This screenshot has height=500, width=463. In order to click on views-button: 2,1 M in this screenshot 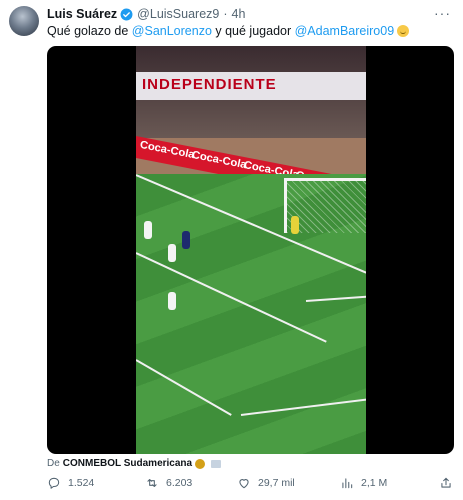, I will do `click(363, 483)`.